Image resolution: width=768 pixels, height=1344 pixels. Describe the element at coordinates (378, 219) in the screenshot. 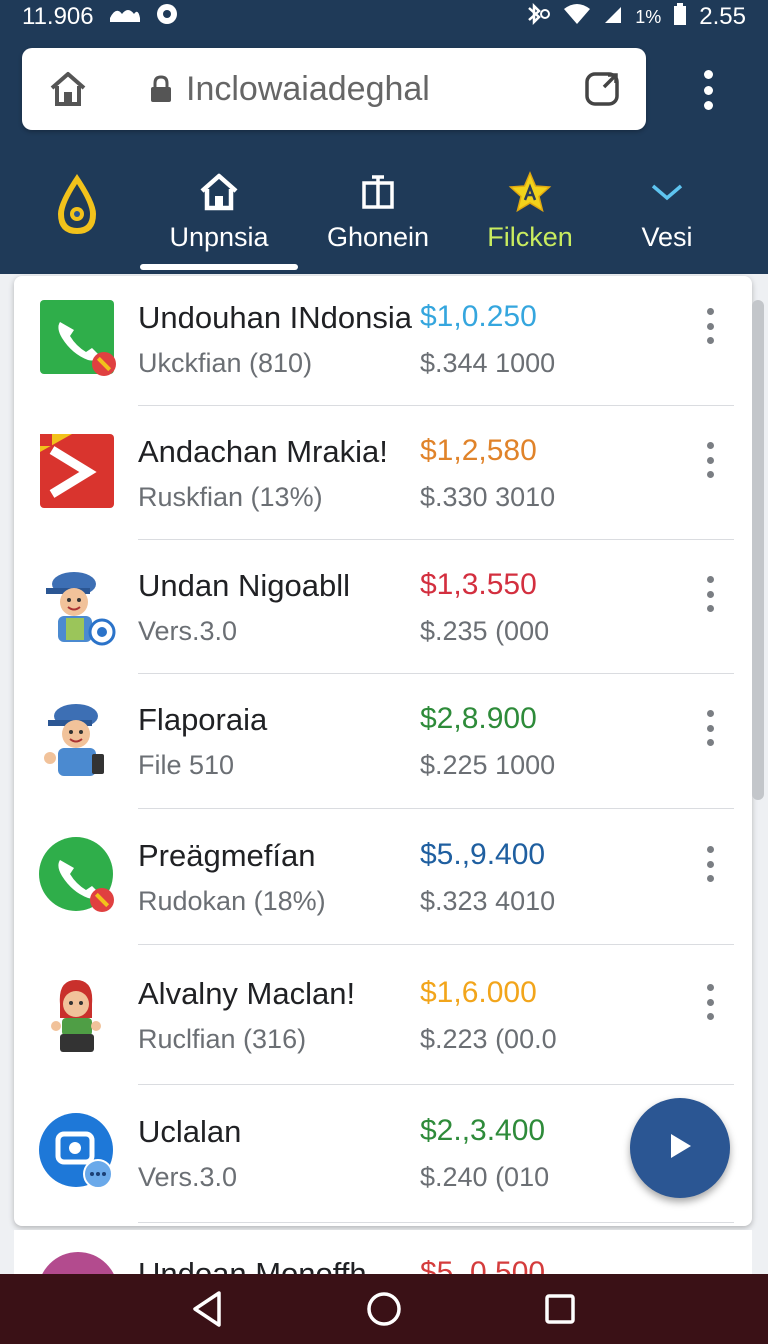

I see `tab-ghonein: Ghonein` at that location.